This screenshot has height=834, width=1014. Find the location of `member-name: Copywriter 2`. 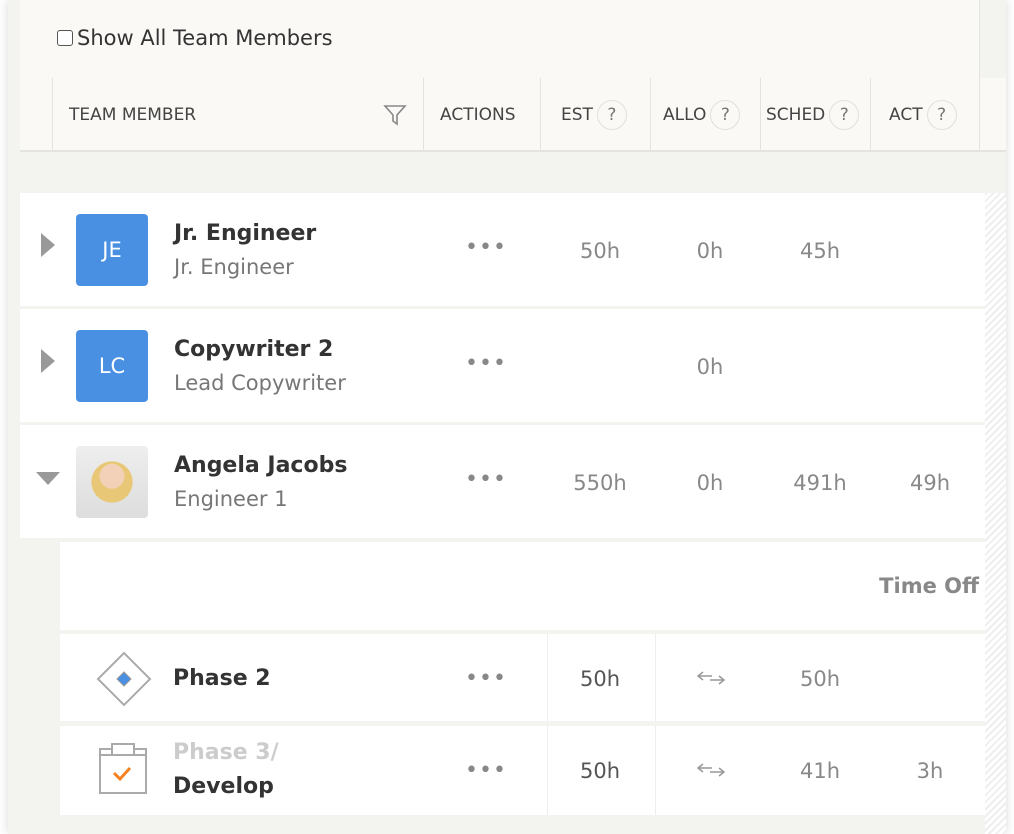

member-name: Copywriter 2 is located at coordinates (254, 349).